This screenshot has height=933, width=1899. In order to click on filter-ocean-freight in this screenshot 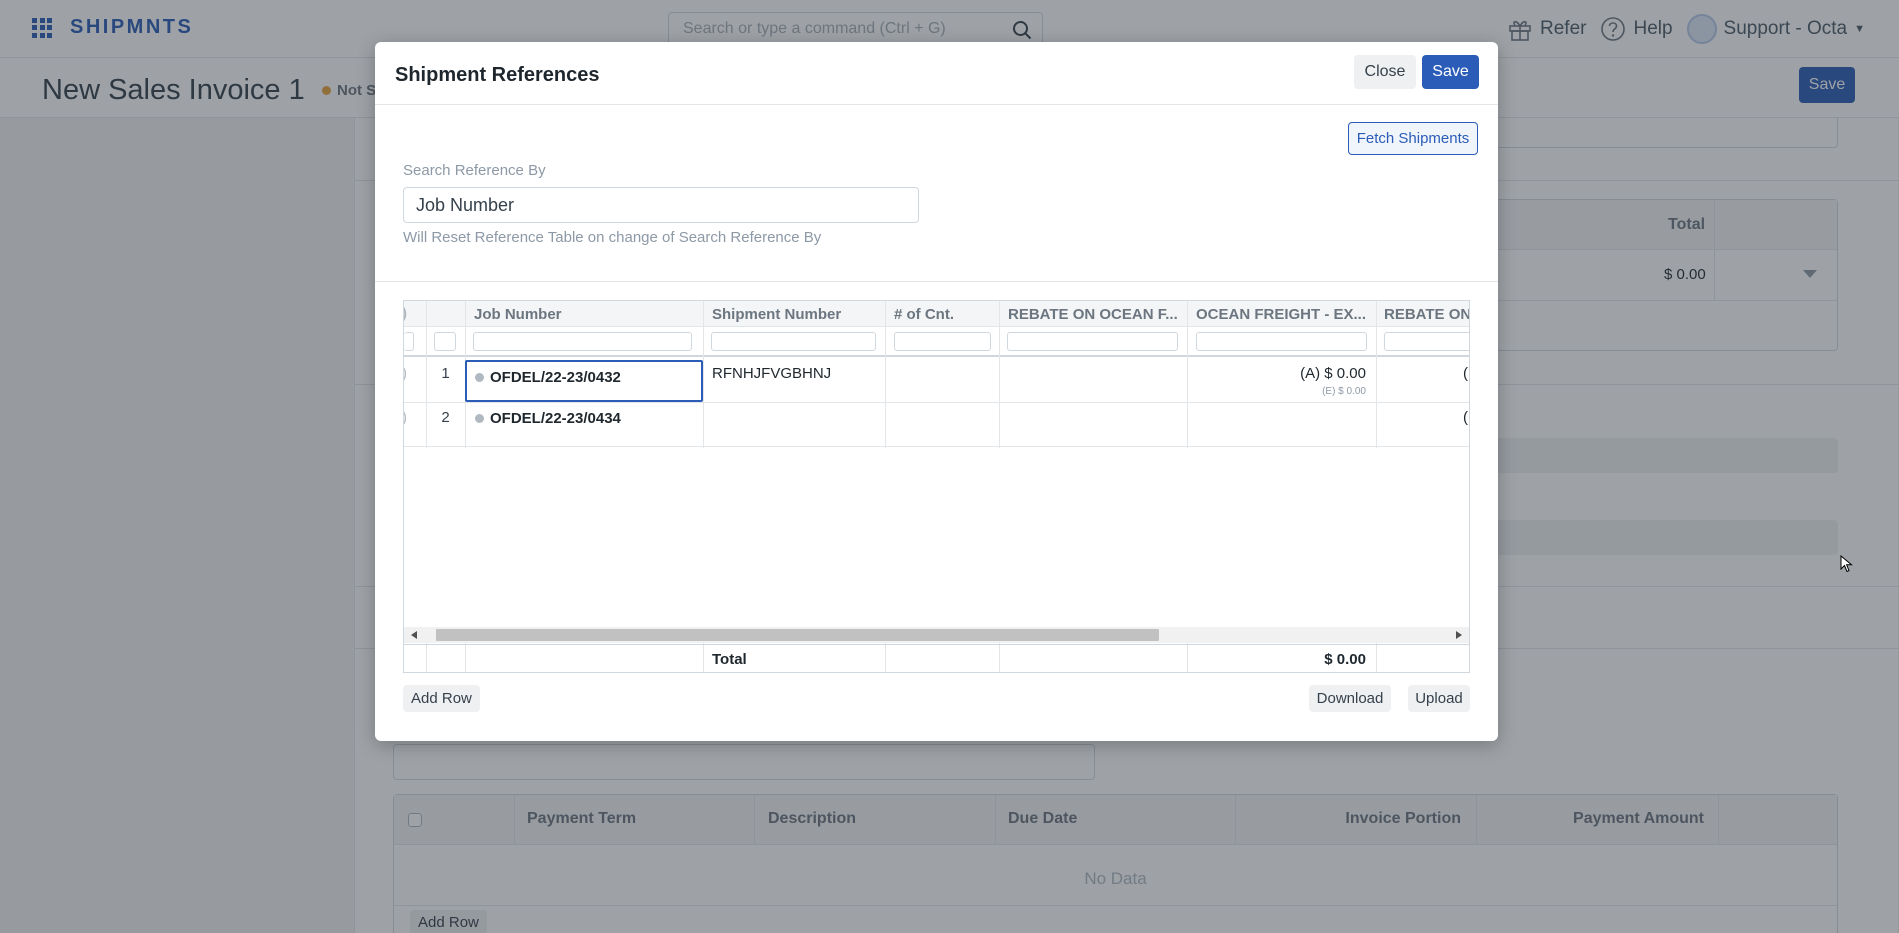, I will do `click(1281, 341)`.